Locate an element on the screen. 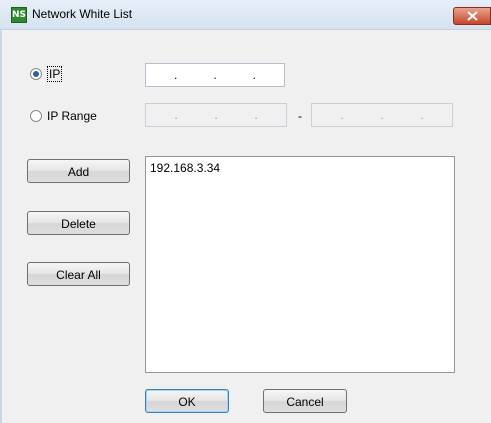 This screenshot has height=423, width=491. ip-radio-label: IP is located at coordinates (55, 74).